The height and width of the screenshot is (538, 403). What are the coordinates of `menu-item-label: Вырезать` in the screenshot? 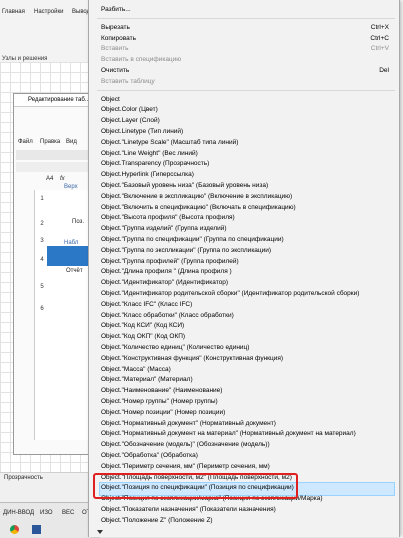 It's located at (115, 27).